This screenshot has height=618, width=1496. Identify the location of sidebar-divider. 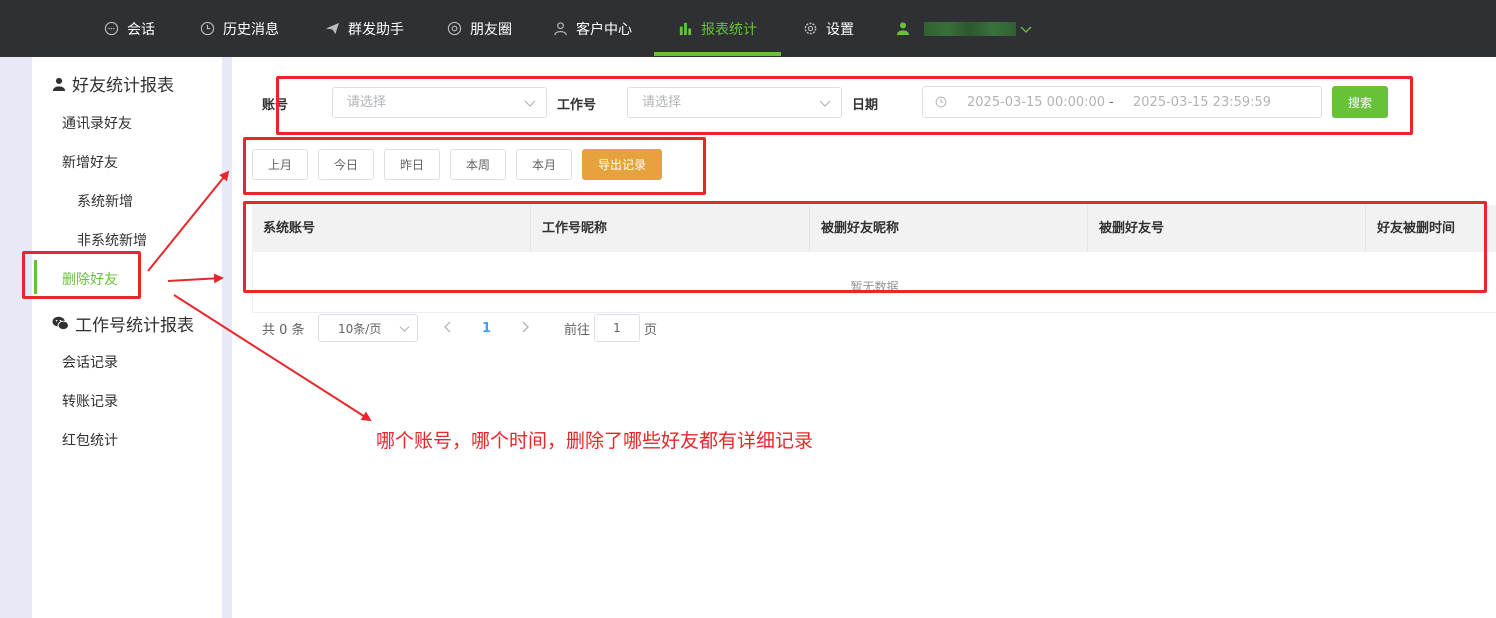
(227, 337).